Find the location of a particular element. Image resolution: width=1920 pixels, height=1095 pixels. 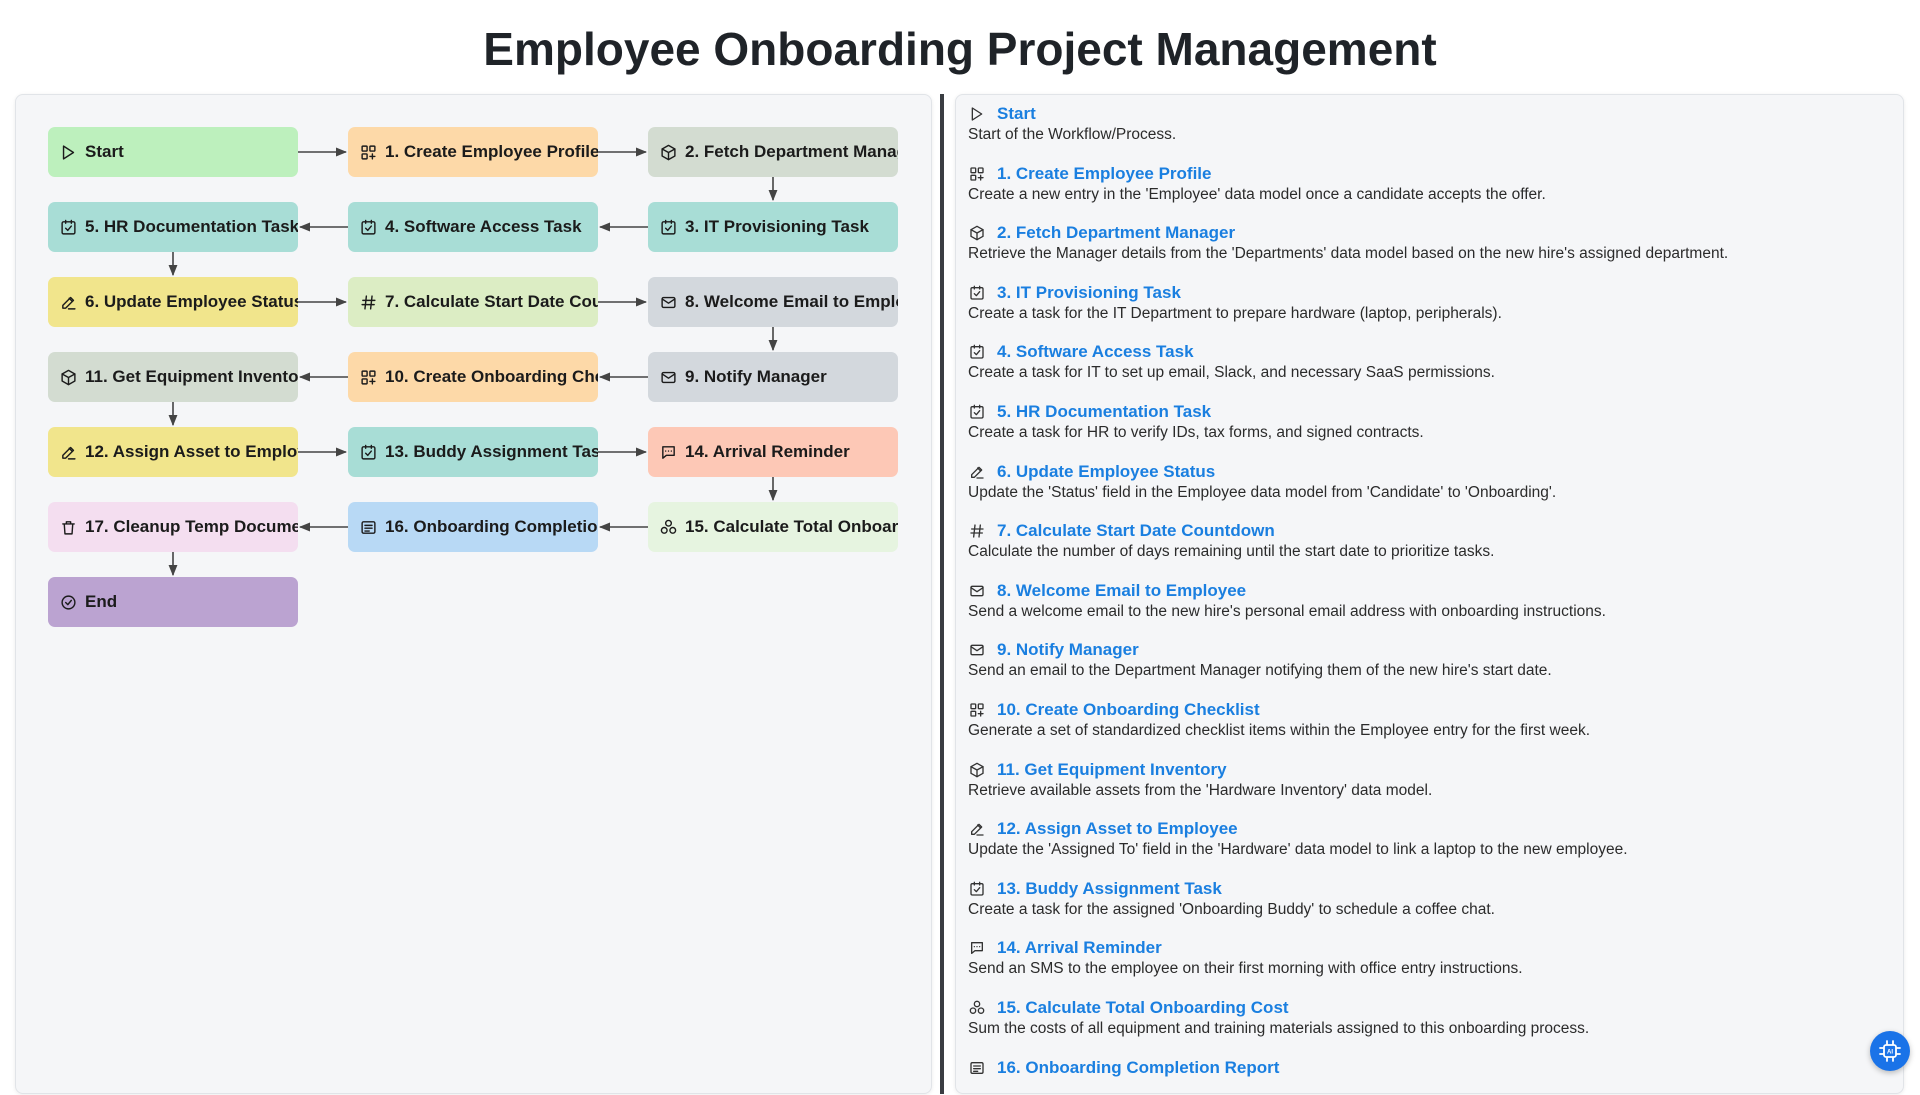

flow-node-label: End is located at coordinates (101, 601).